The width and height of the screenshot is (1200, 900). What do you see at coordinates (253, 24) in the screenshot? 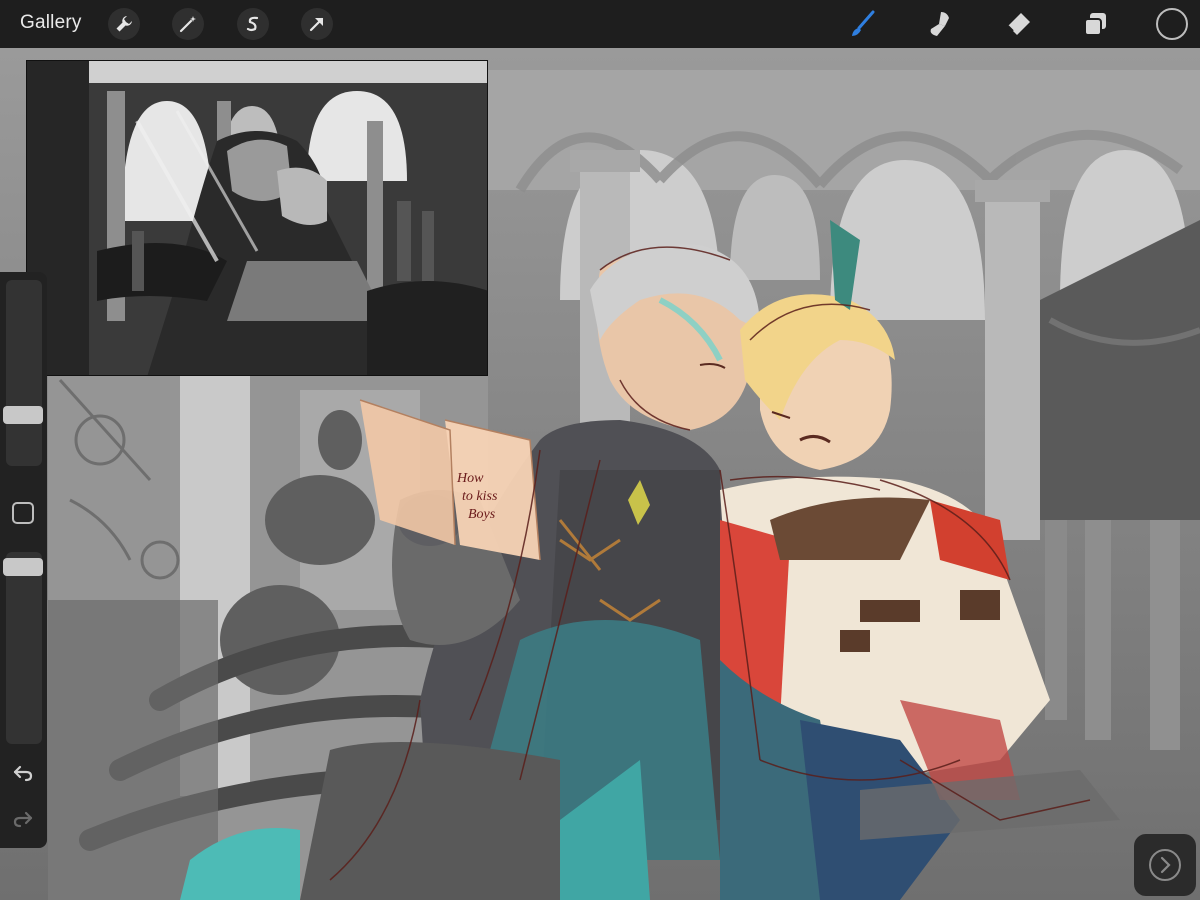
I see `selection-icon` at bounding box center [253, 24].